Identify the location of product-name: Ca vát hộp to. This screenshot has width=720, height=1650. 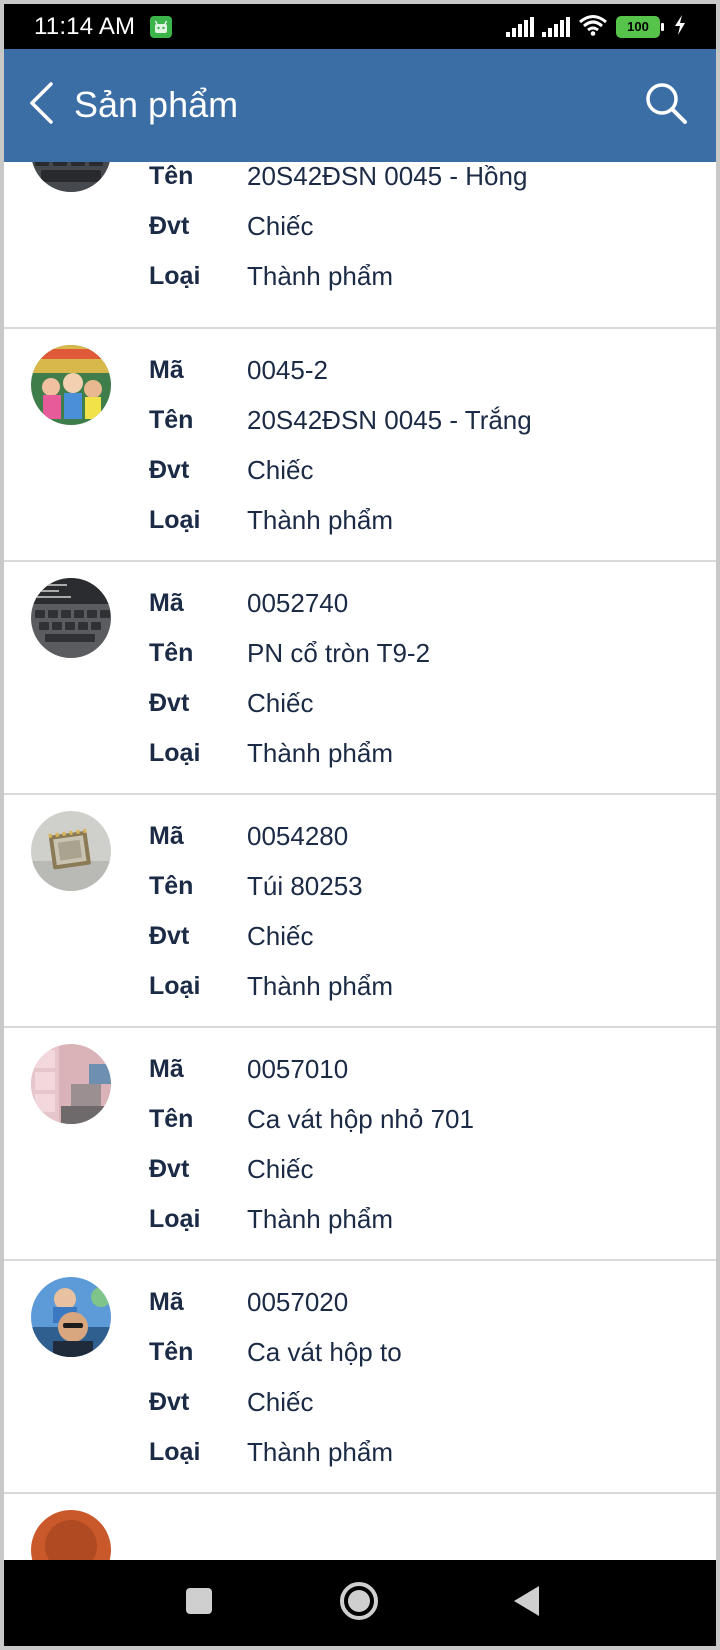
(324, 1351).